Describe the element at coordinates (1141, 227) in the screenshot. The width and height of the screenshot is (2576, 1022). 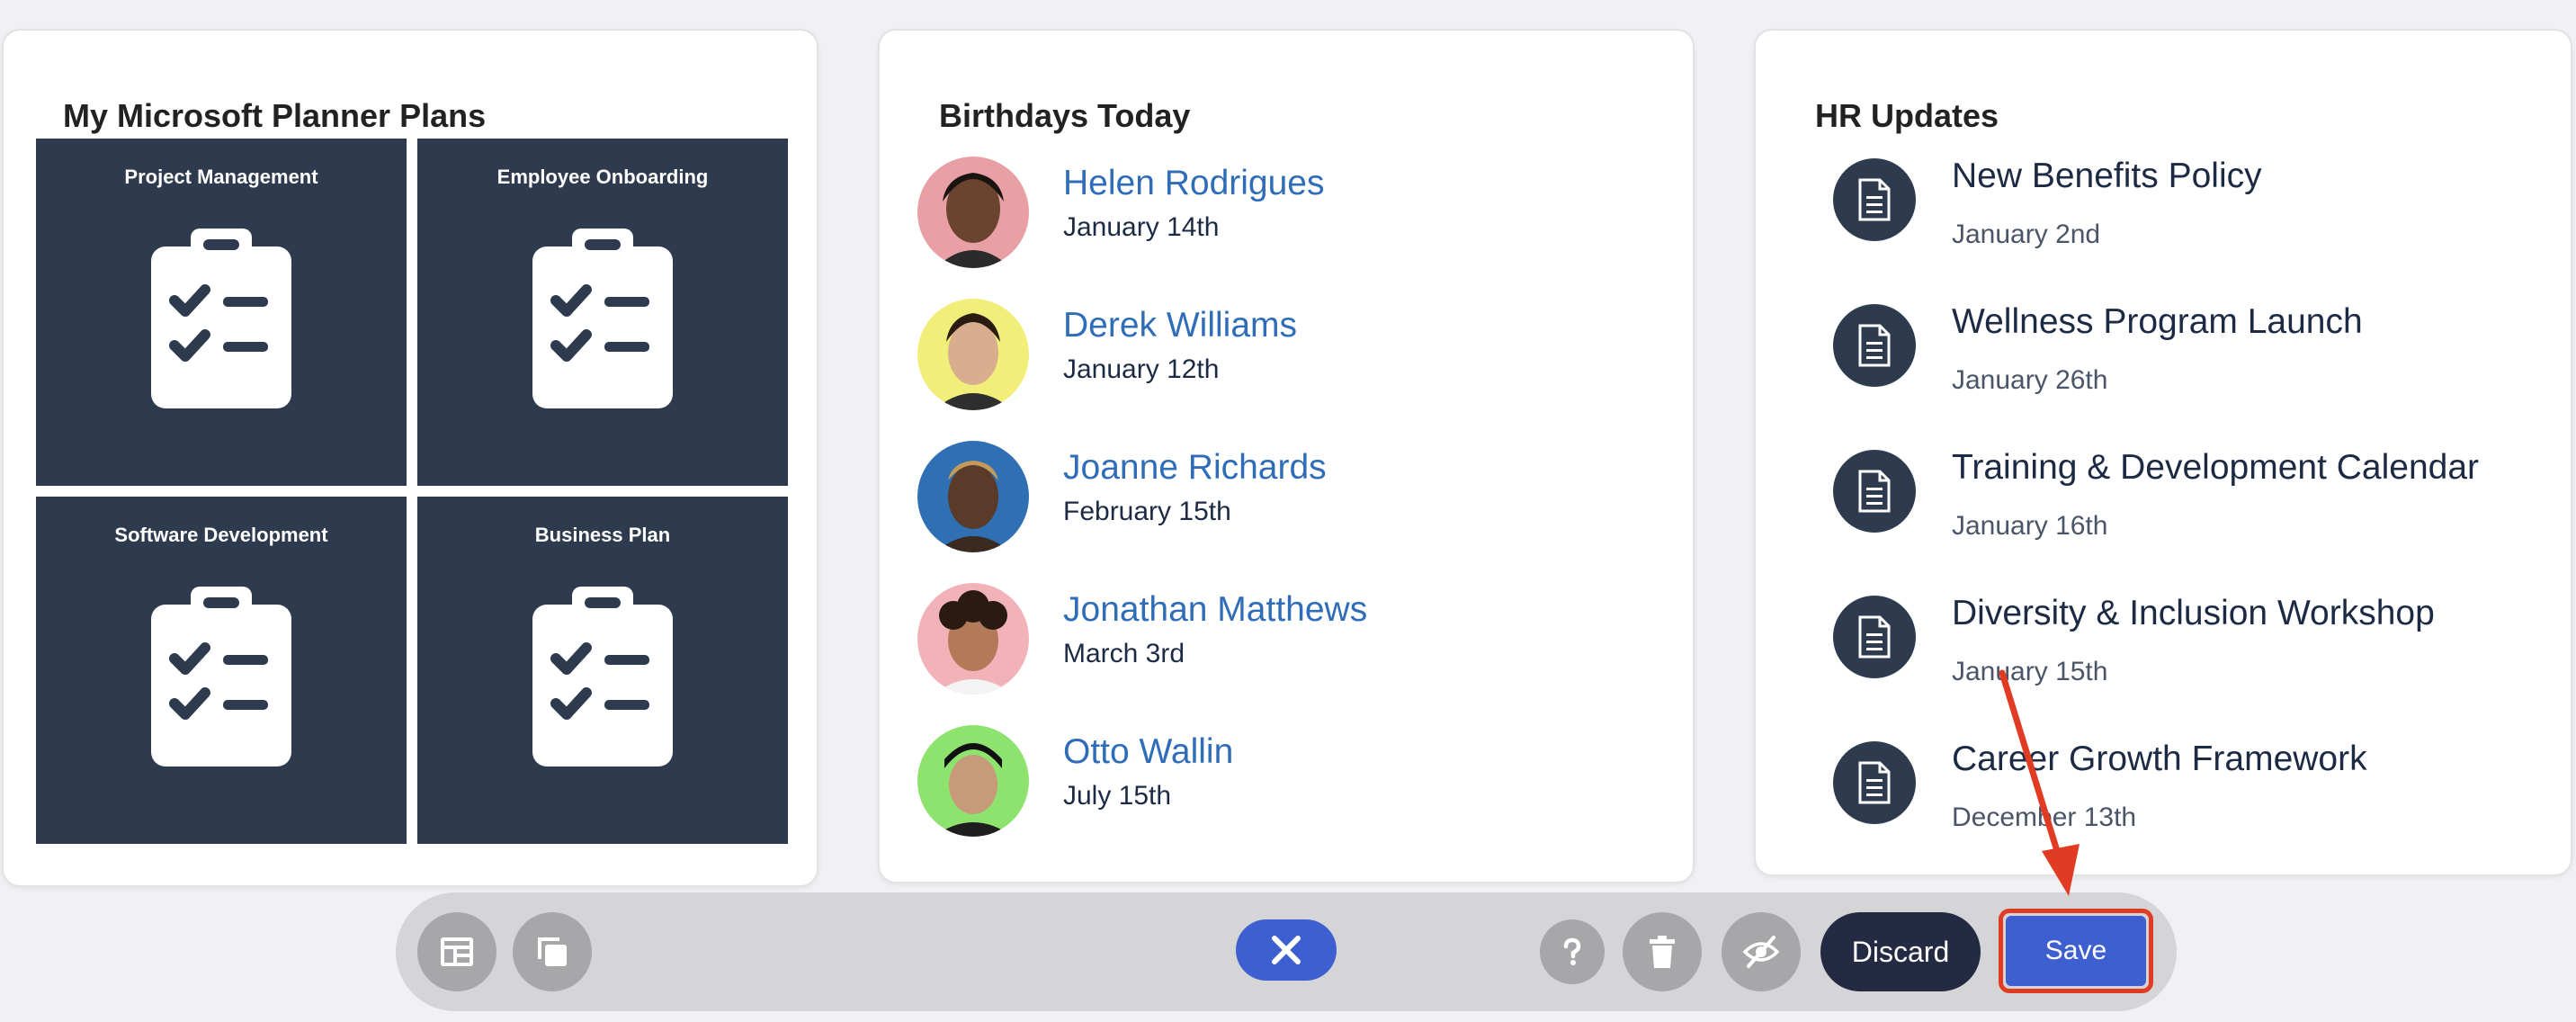
I see `birthday-date: January 14th` at that location.